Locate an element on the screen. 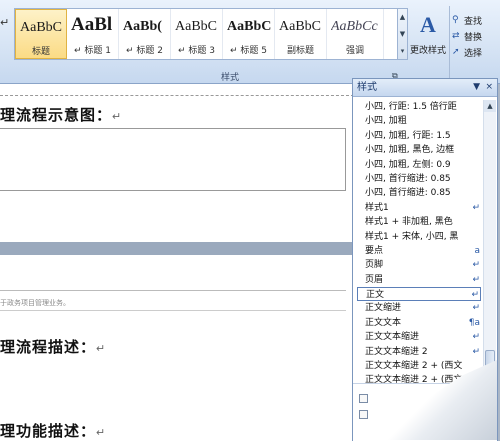 This screenshot has height=441, width=500. pane-menu-icon: ▼ is located at coordinates (476, 87).